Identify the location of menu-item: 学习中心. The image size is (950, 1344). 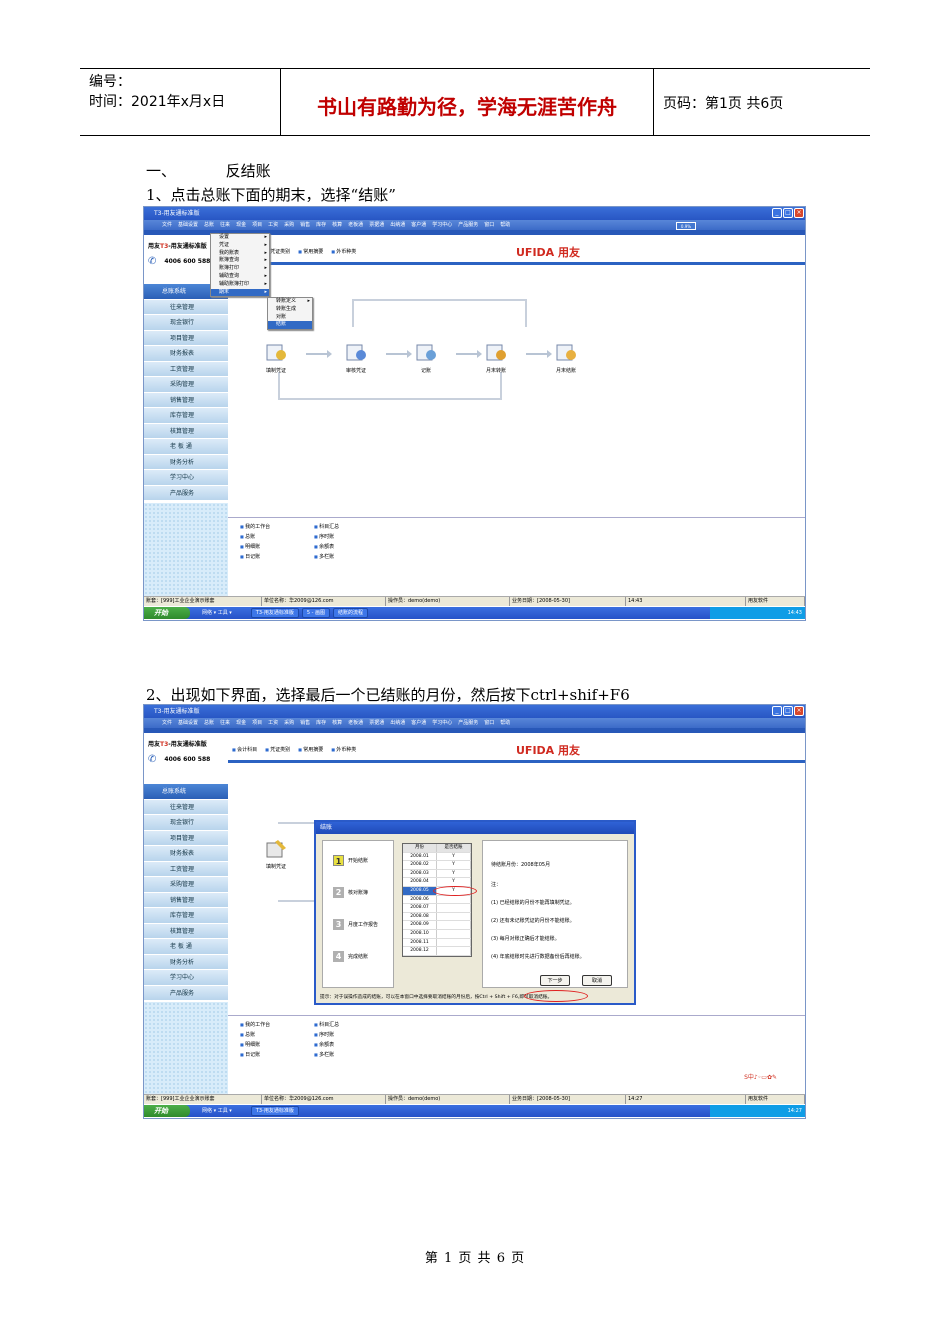
(442, 723).